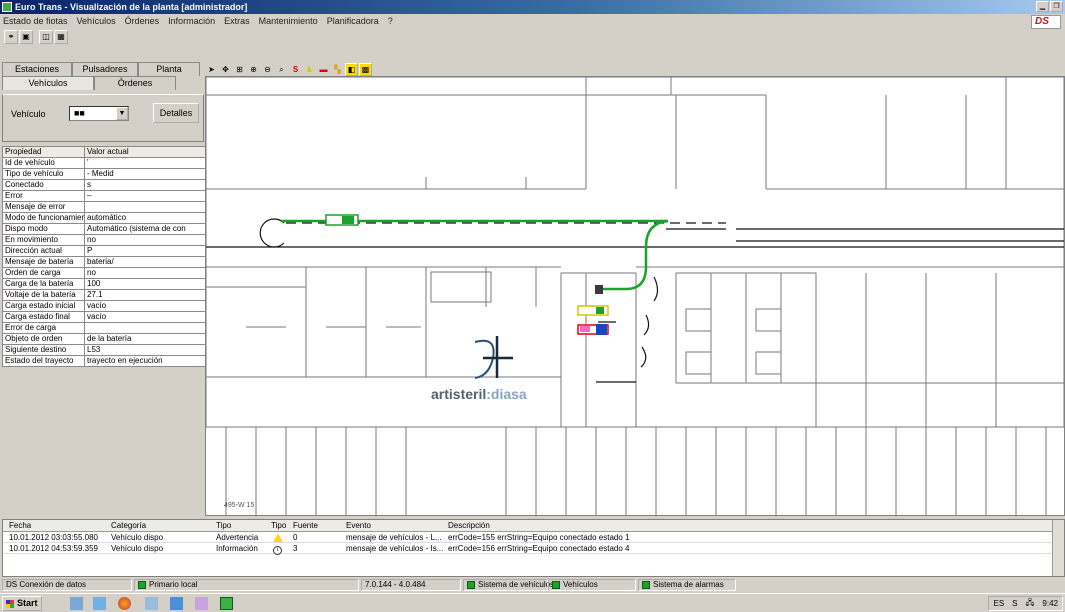  What do you see at coordinates (211, 69) in the screenshot?
I see `pointer-icon: ➤` at bounding box center [211, 69].